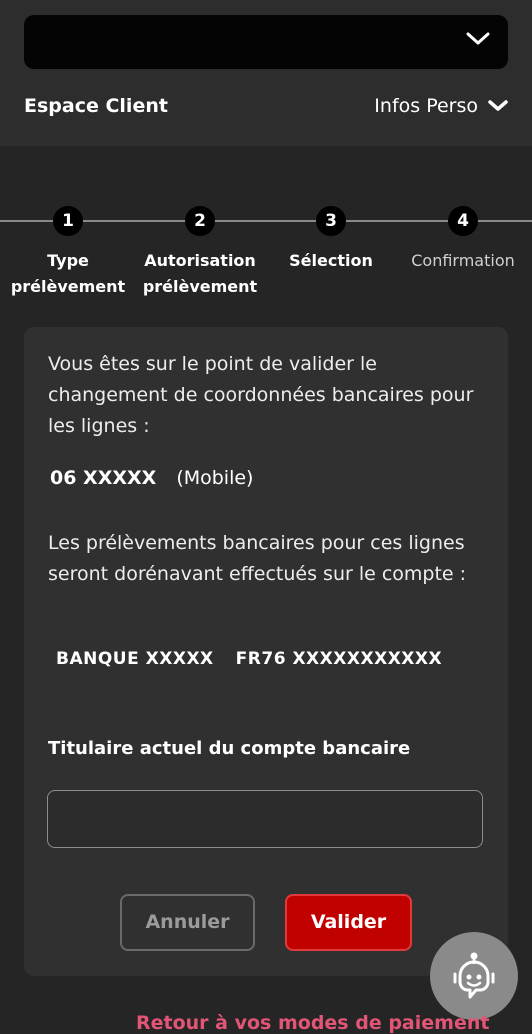  I want to click on step-2: 2 Autorisation prélèvement, so click(200, 253).